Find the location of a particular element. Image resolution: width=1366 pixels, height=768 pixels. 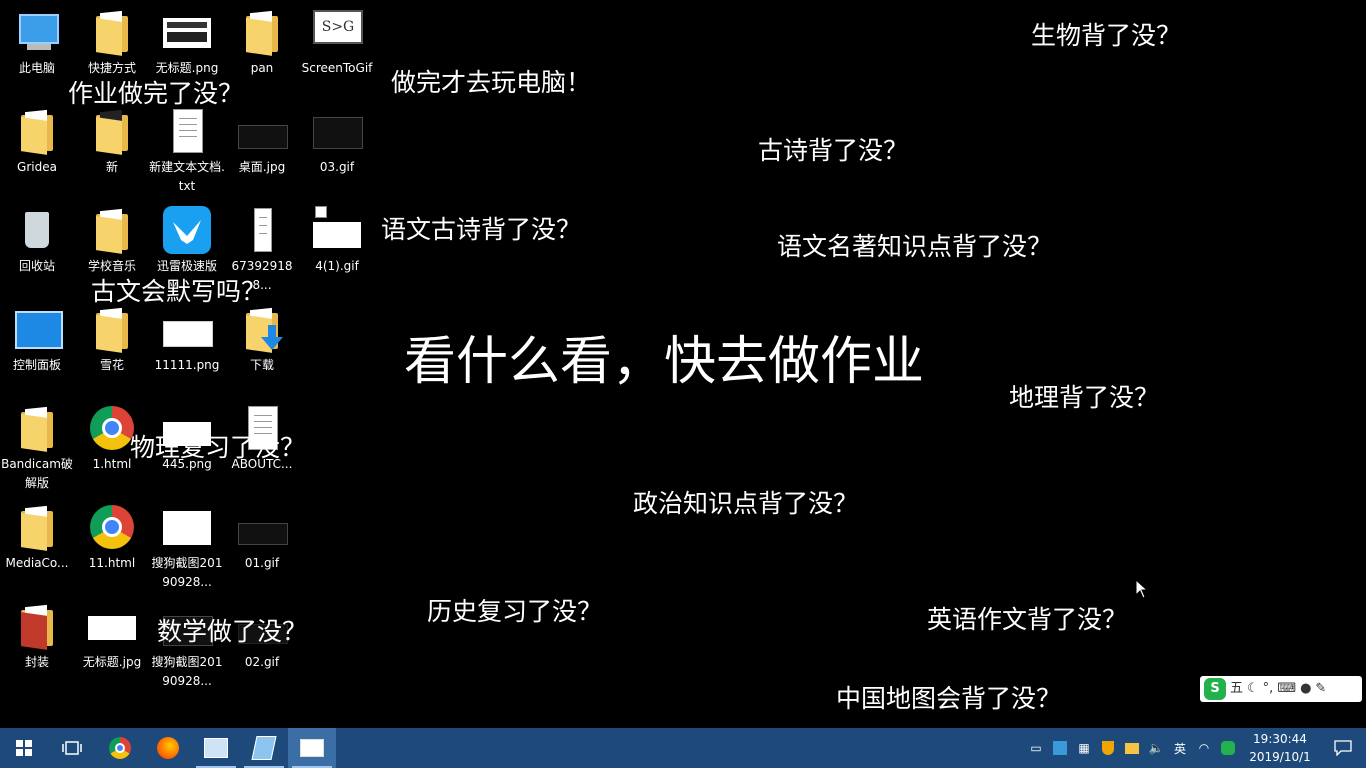

task-view-button is located at coordinates (72, 748).